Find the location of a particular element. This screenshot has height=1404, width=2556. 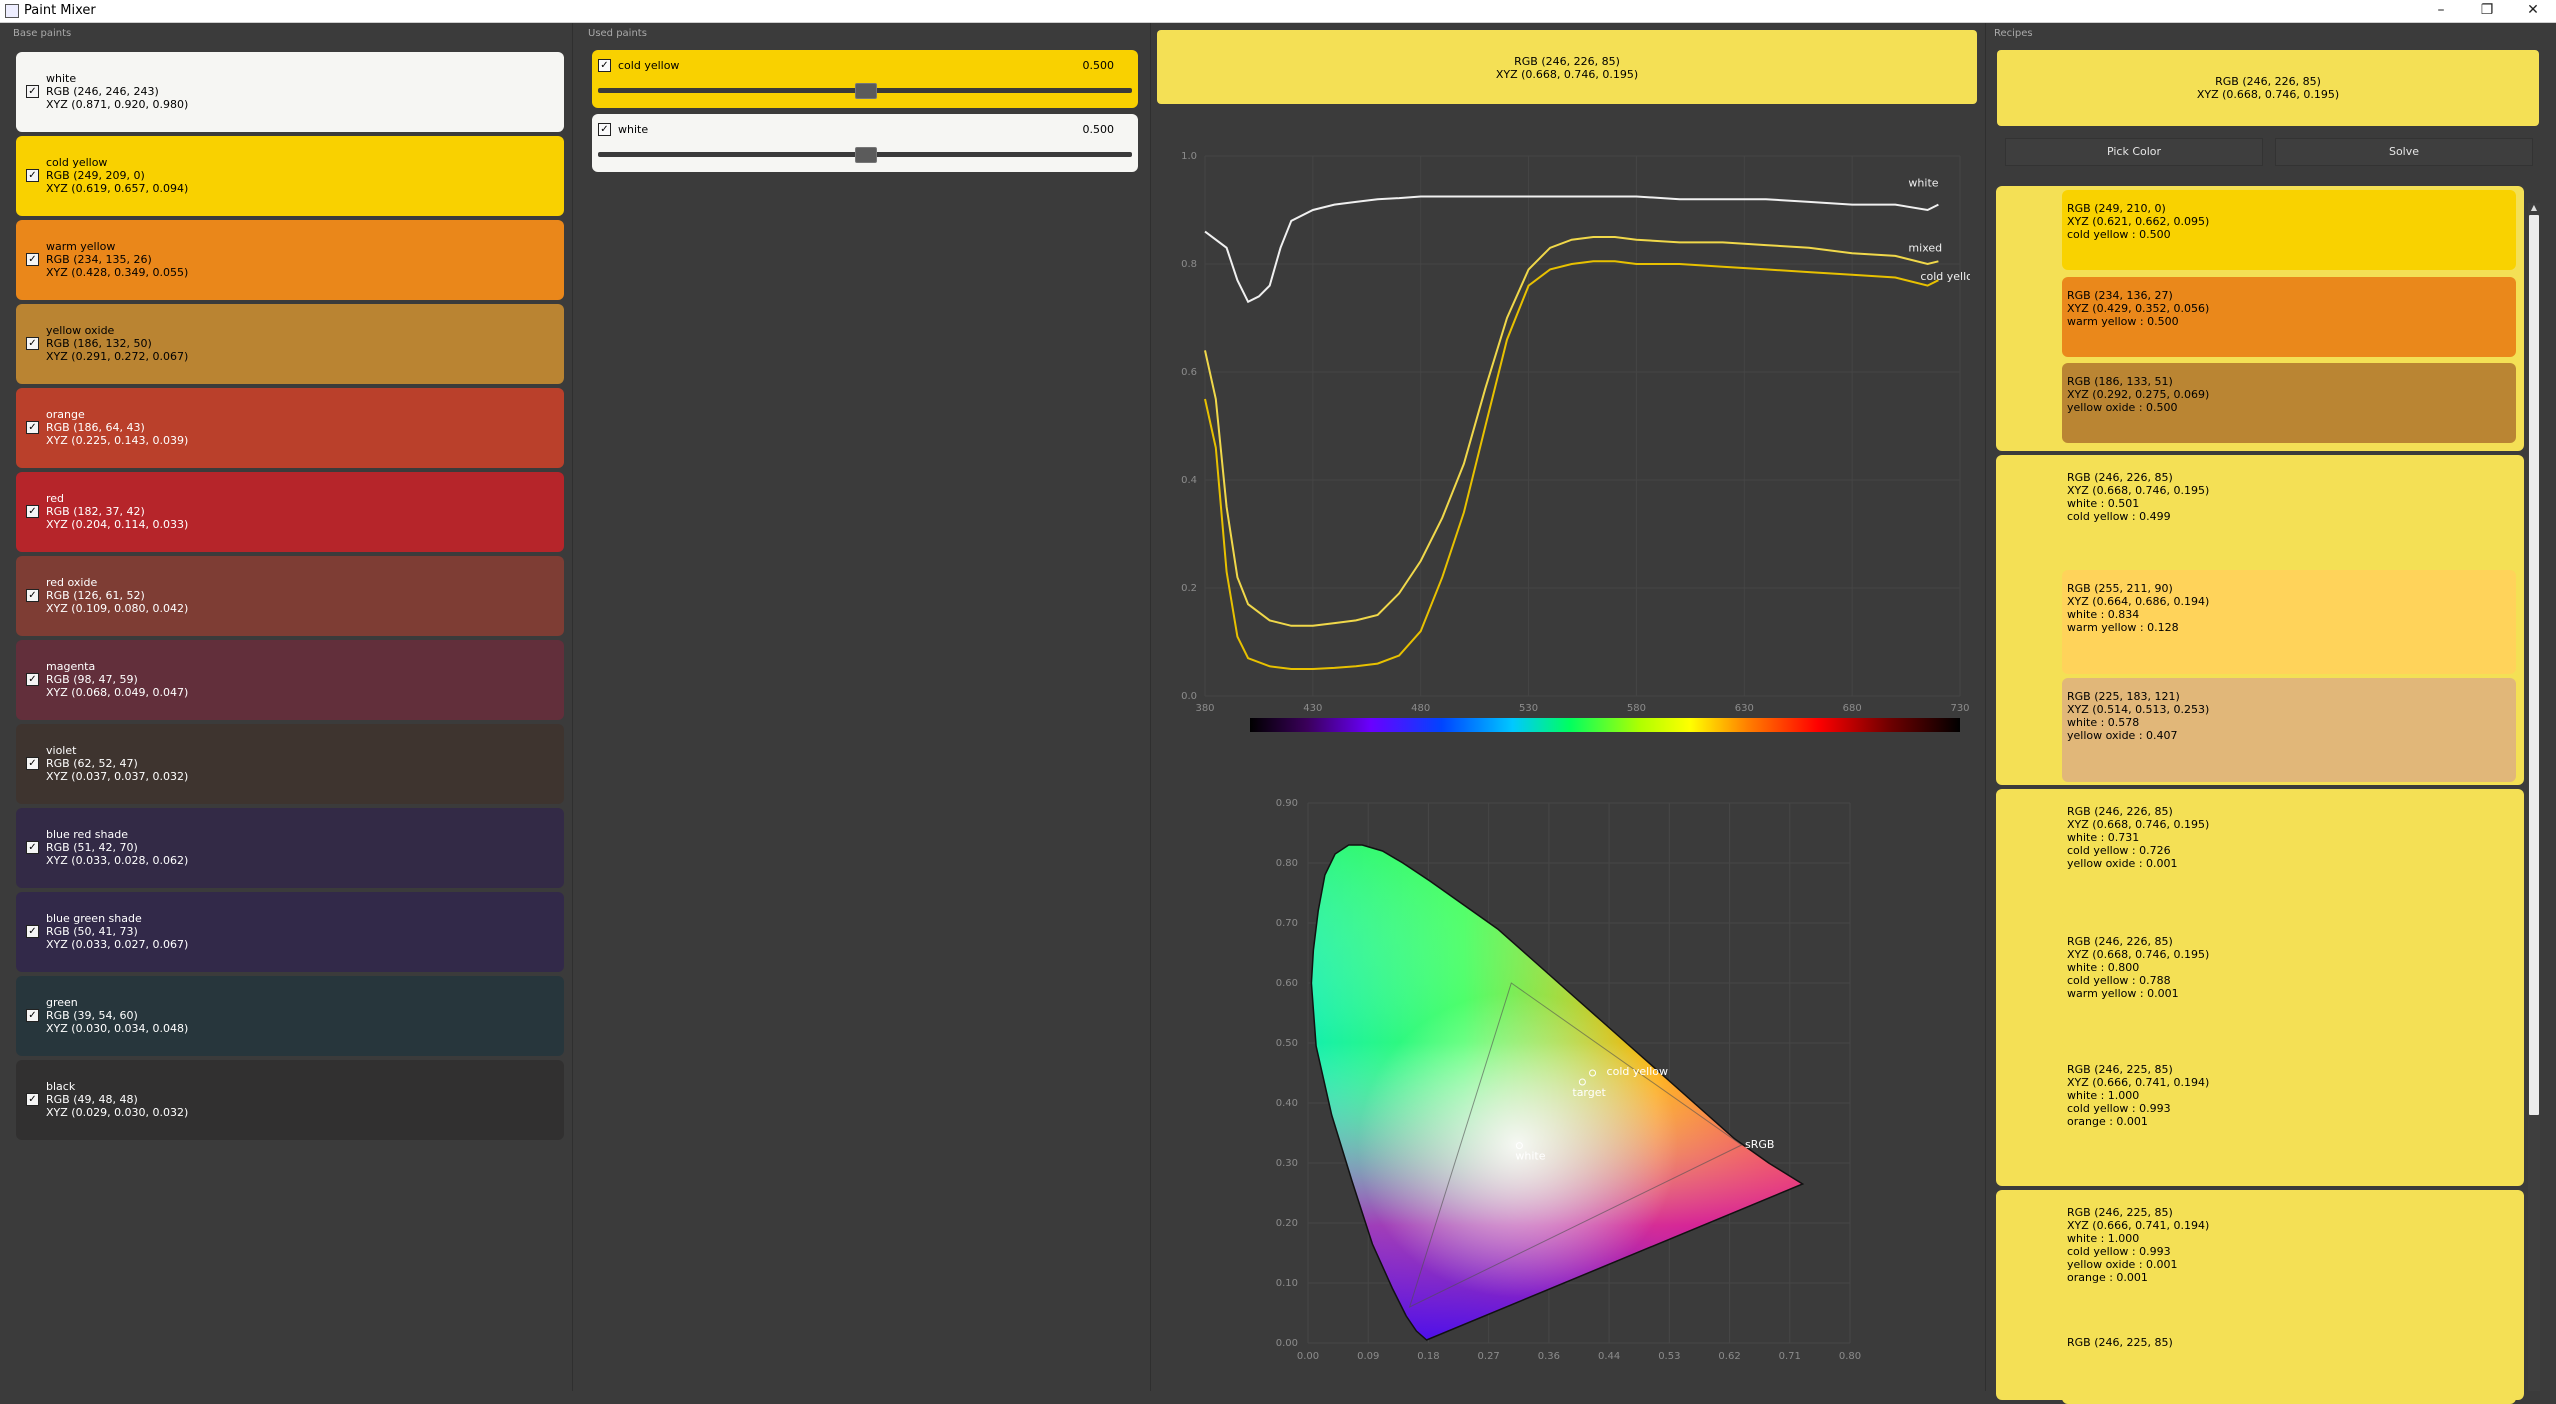

pick-color-button: Pick Color is located at coordinates (2134, 152).